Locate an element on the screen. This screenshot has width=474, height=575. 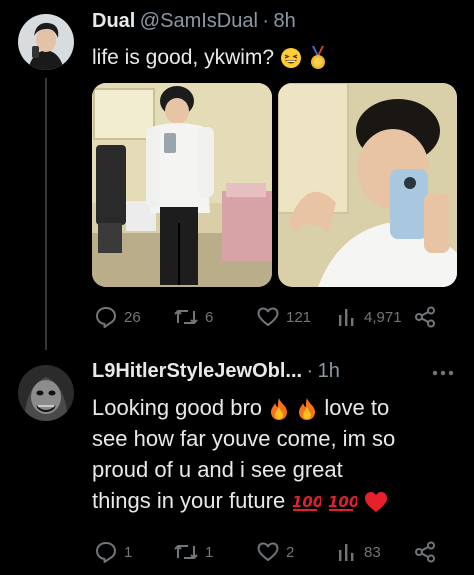
reply-like-button: 2 is located at coordinates (275, 552).